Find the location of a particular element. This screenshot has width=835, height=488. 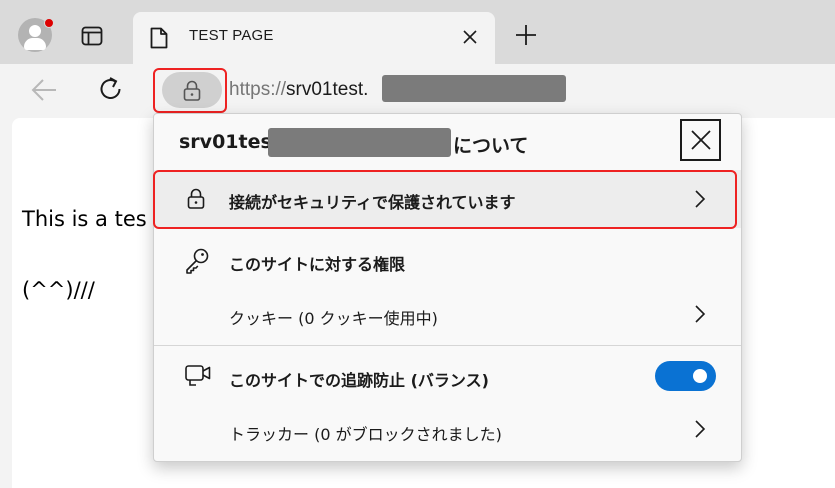

tracking-prevention-toggle is located at coordinates (685, 376).